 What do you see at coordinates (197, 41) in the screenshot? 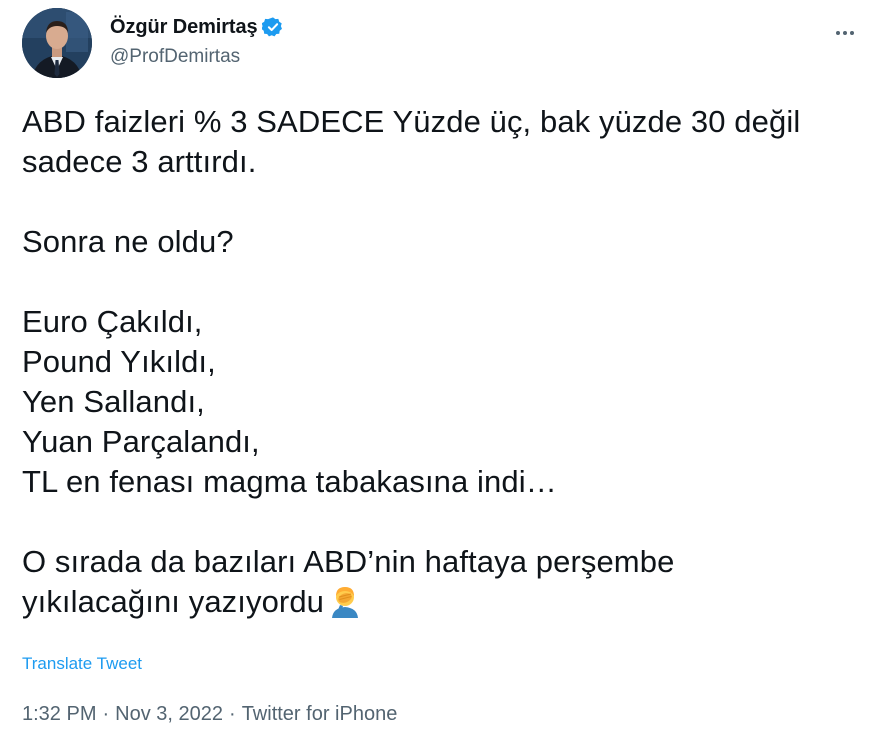
I see `author-names: Özgür Demirtaş @ProfDemirtas` at bounding box center [197, 41].